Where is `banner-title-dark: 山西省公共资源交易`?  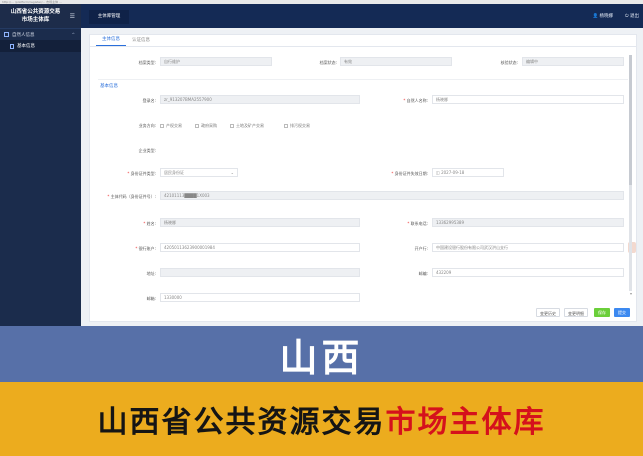 banner-title-dark: 山西省公共资源交易 is located at coordinates (241, 422).